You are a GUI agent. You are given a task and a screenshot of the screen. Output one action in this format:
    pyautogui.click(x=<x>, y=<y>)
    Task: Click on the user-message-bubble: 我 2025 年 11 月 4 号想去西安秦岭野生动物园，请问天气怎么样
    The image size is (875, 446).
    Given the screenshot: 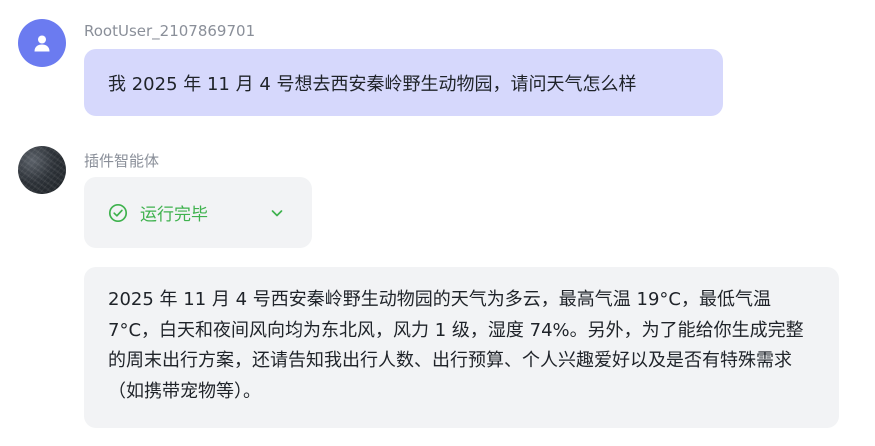 What is the action you would take?
    pyautogui.click(x=403, y=82)
    